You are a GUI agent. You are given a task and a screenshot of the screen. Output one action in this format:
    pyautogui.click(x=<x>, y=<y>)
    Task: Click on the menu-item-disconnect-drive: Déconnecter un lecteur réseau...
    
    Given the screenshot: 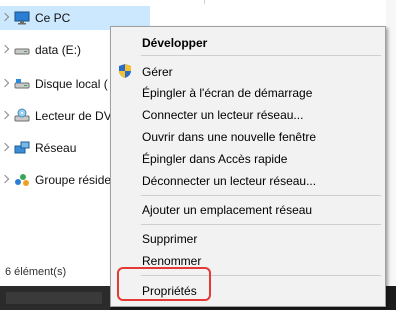 What is the action you would take?
    pyautogui.click(x=229, y=181)
    